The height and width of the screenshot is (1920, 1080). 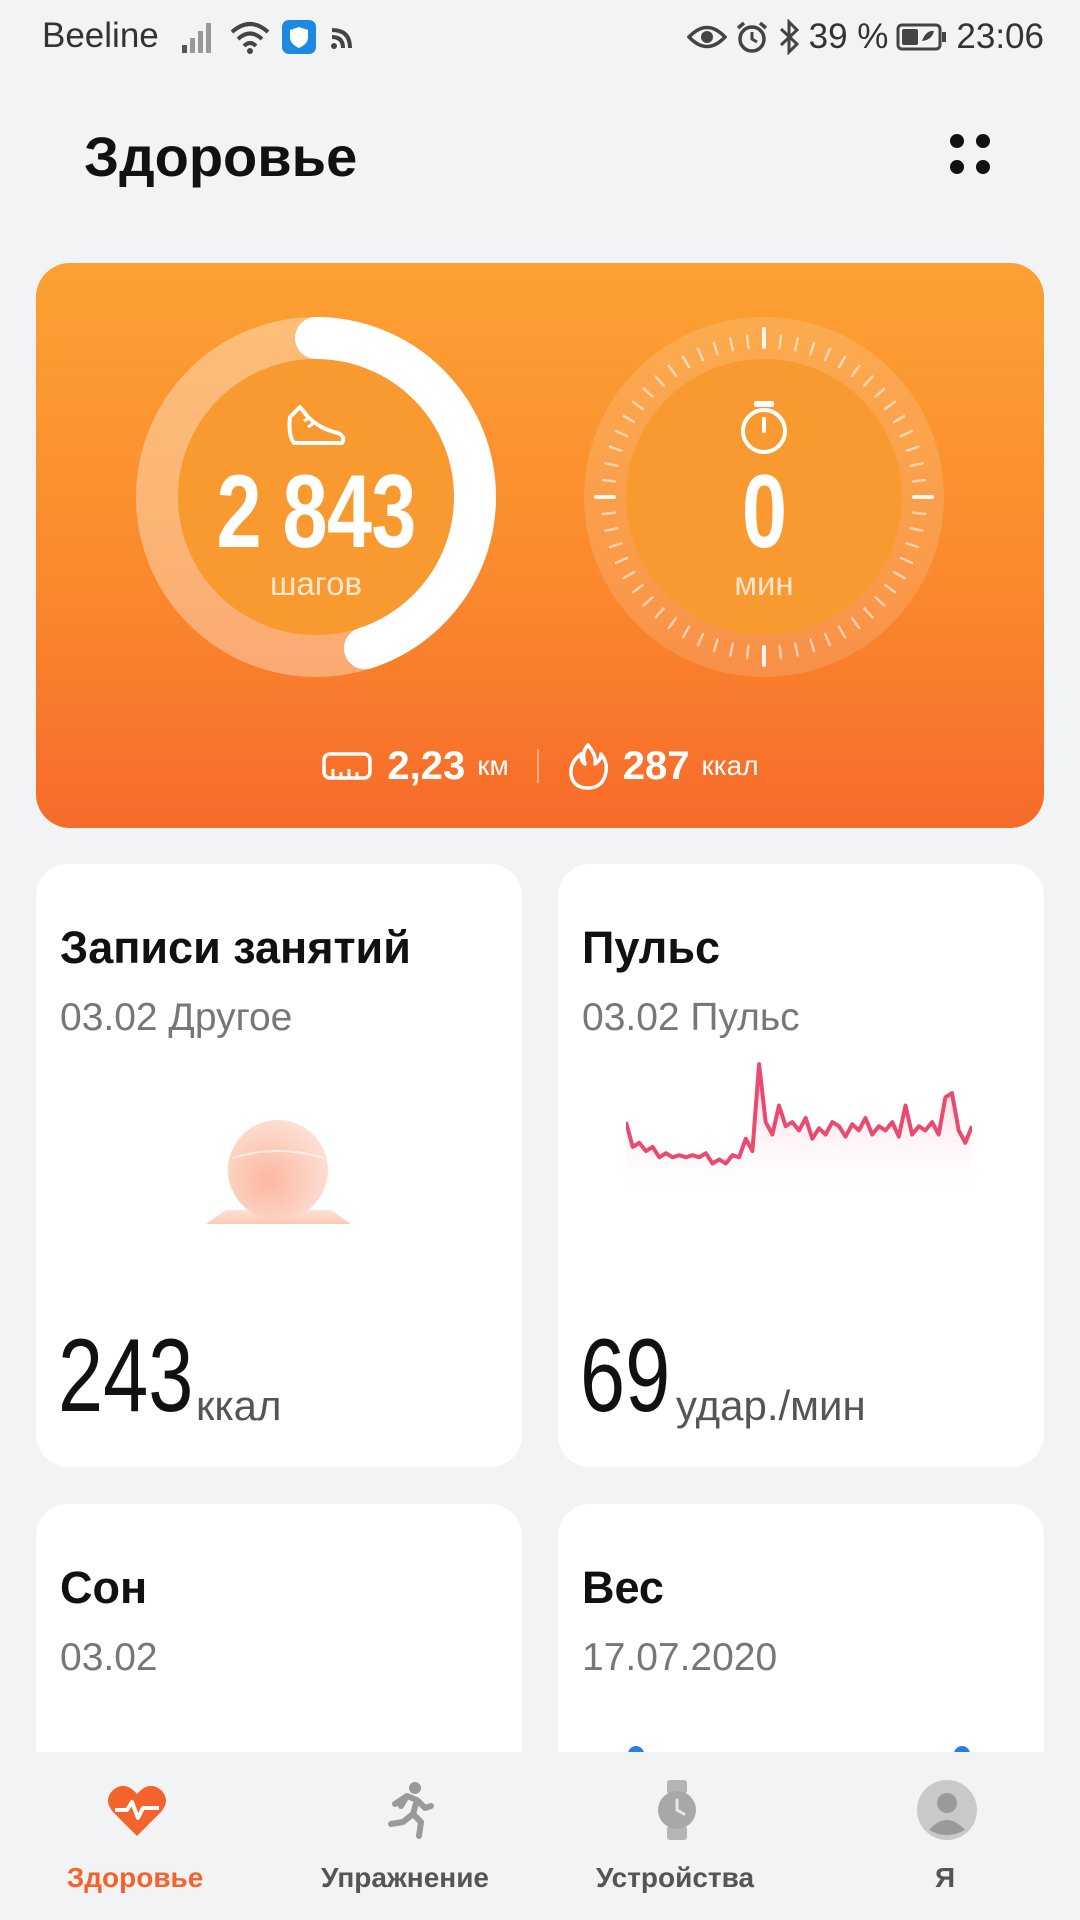 What do you see at coordinates (109, 1657) in the screenshot?
I see `card-subtitle: 03.02` at bounding box center [109, 1657].